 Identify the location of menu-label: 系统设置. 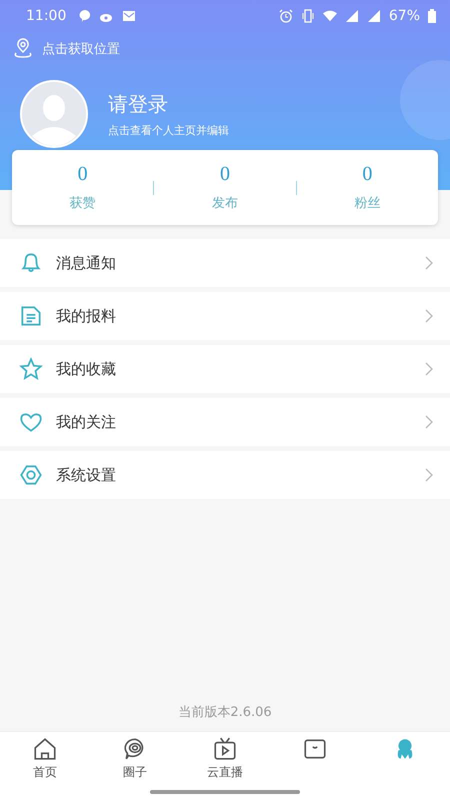
(86, 475).